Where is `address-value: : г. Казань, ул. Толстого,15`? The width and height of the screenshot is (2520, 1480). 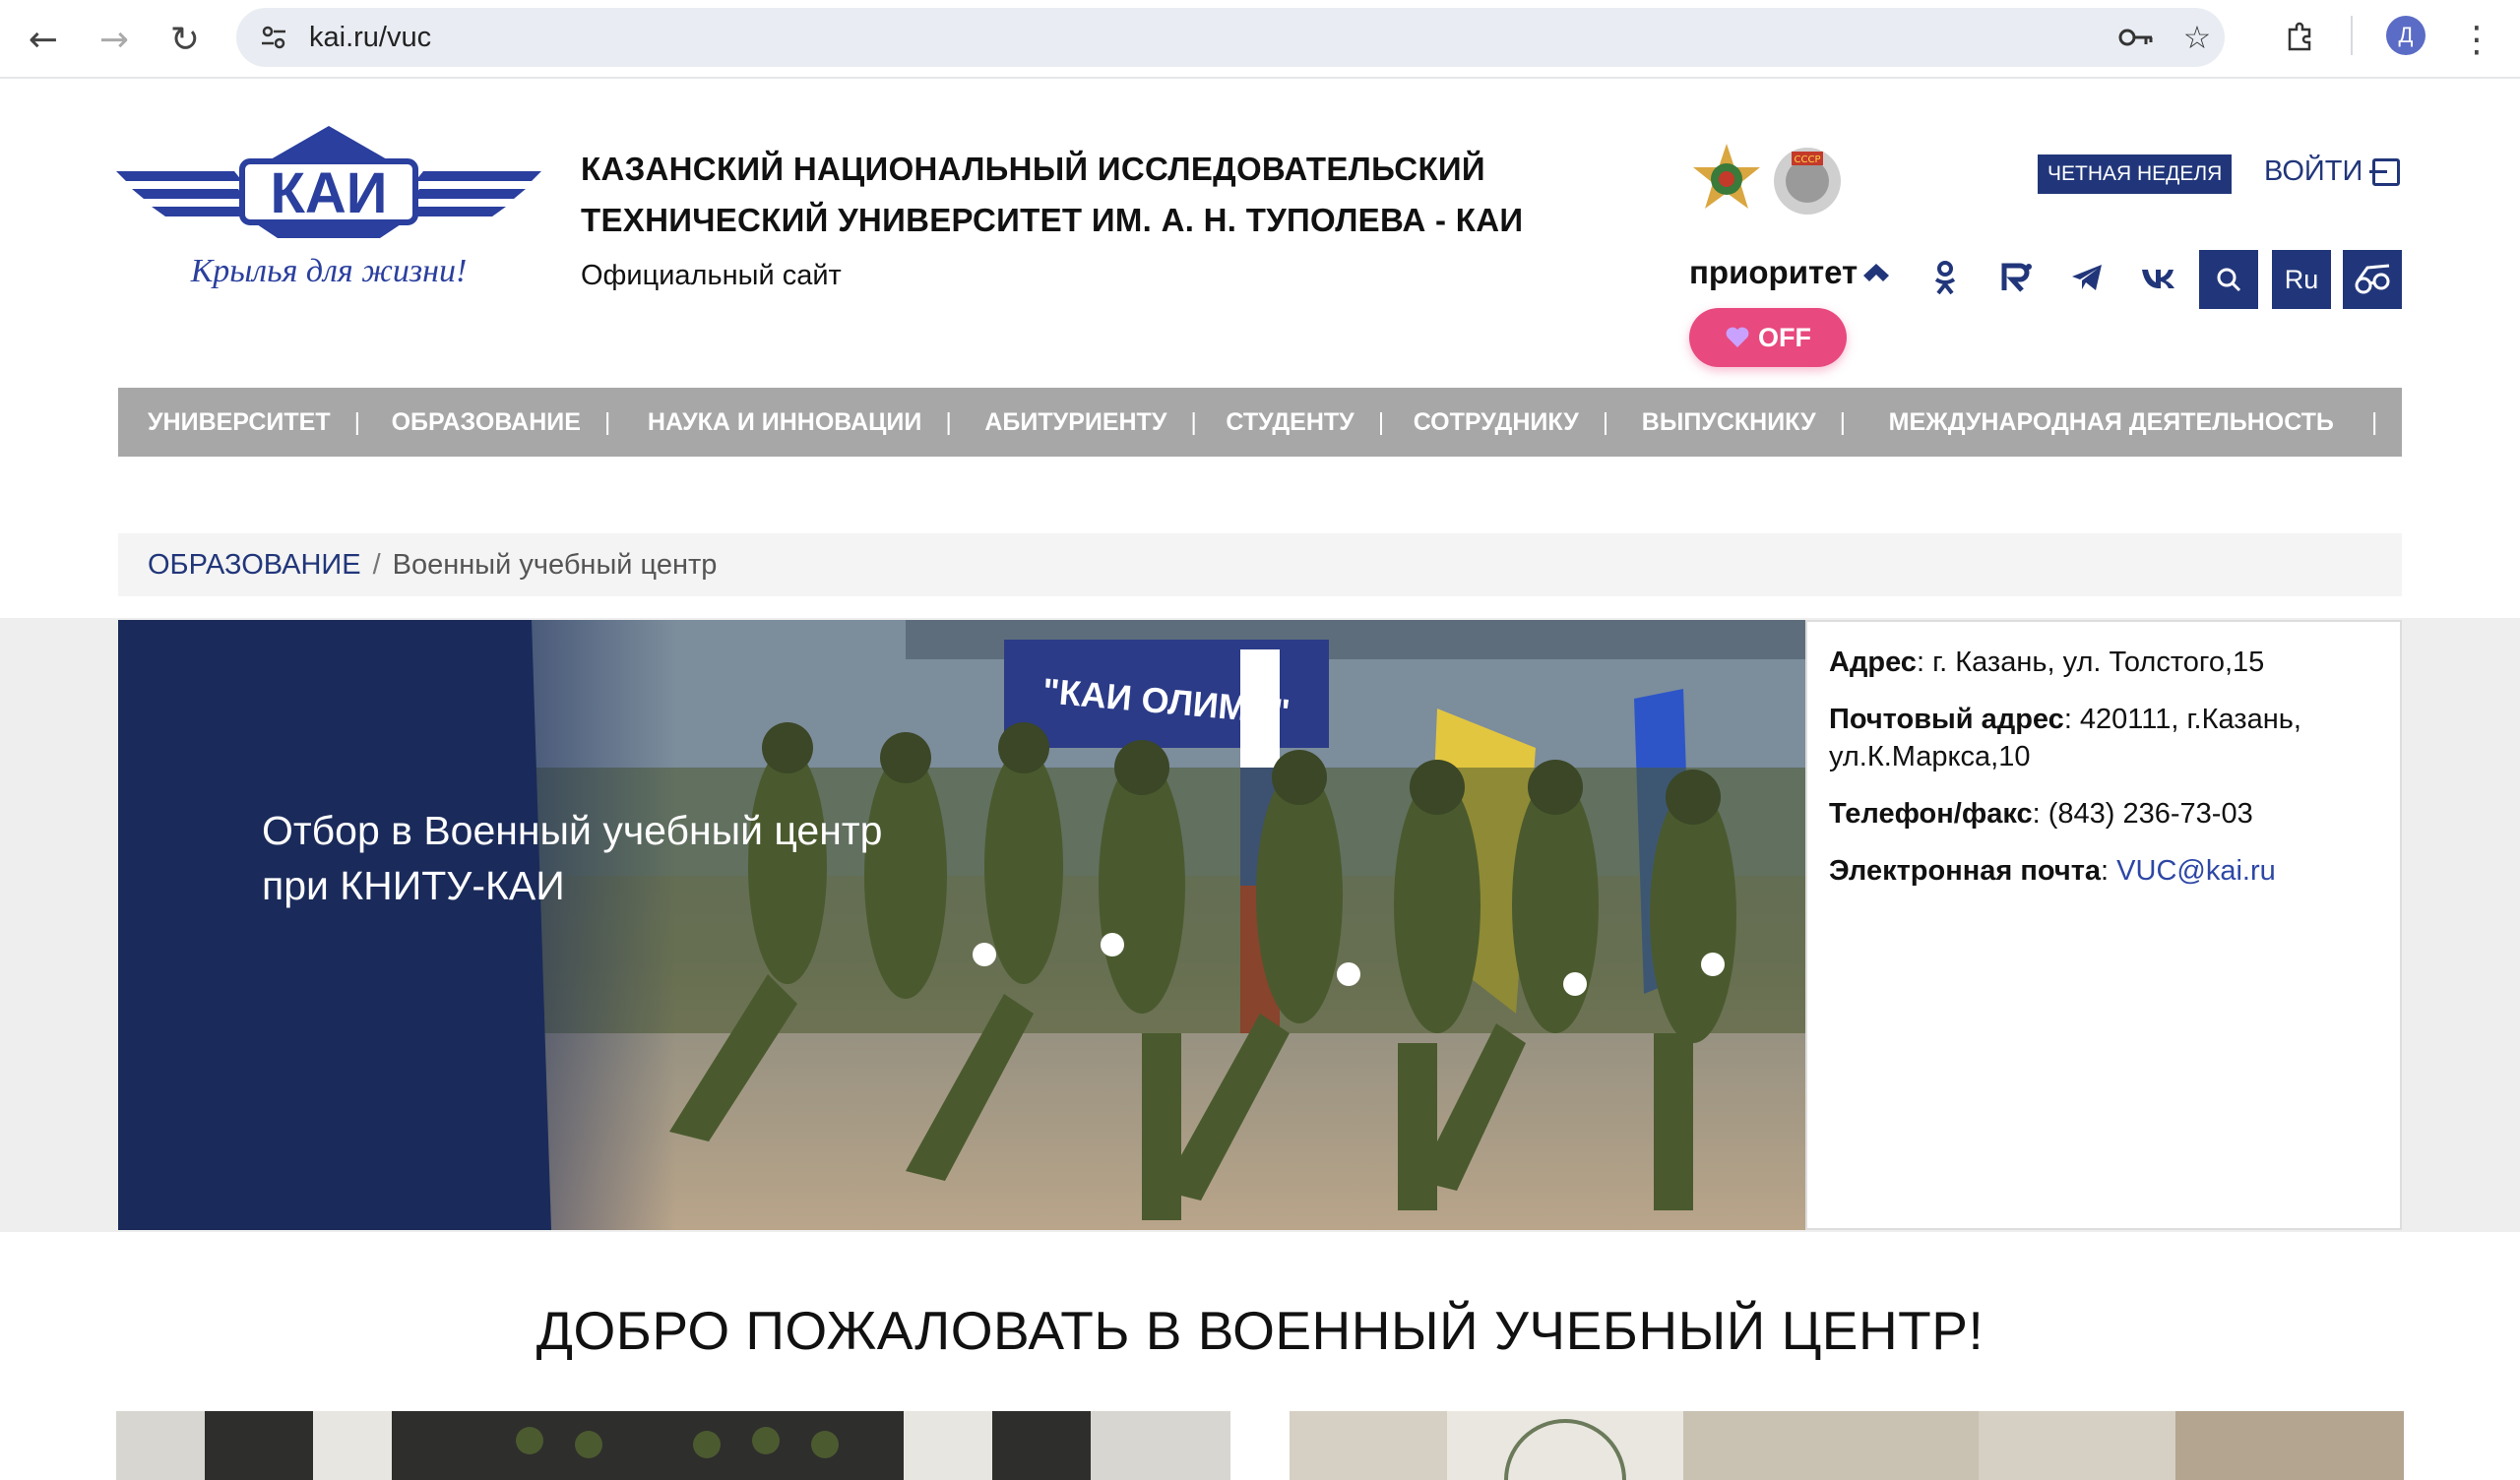 address-value: : г. Казань, ул. Толстого,15 is located at coordinates (2090, 662).